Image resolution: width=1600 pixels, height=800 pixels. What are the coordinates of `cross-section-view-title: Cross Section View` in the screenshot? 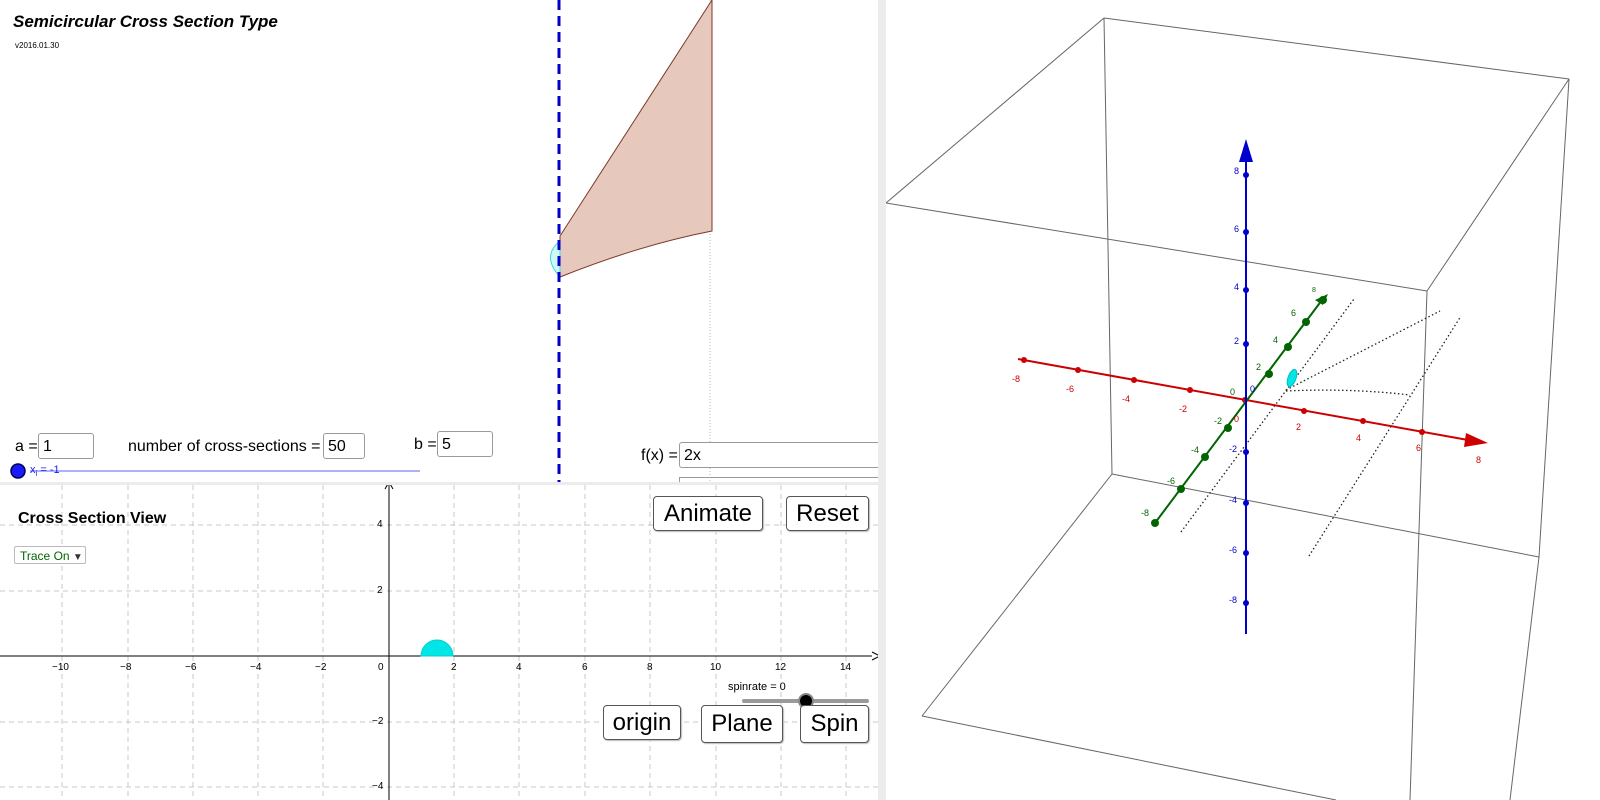 It's located at (92, 518).